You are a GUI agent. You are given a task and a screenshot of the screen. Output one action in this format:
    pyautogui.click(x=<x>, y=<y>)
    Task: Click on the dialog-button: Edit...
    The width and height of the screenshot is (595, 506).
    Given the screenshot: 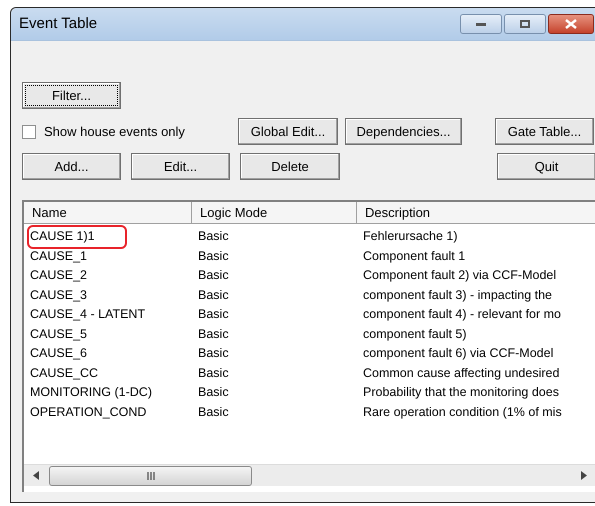 What is the action you would take?
    pyautogui.click(x=180, y=166)
    